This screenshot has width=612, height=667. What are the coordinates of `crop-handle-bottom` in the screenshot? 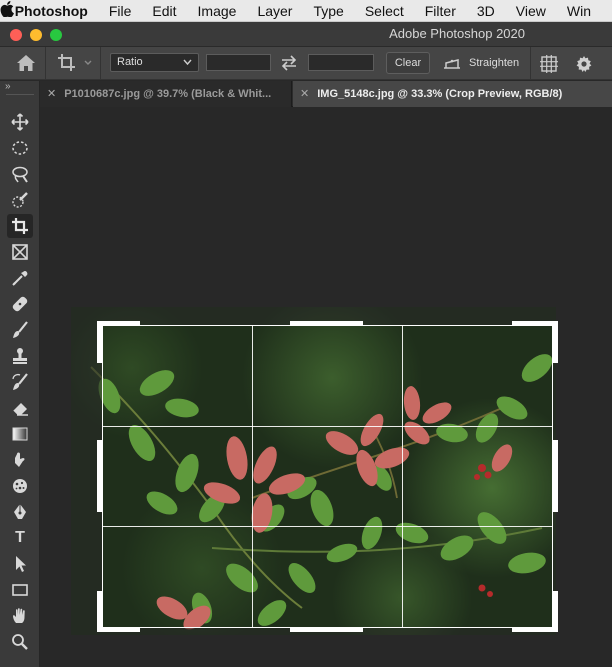 It's located at (326, 629).